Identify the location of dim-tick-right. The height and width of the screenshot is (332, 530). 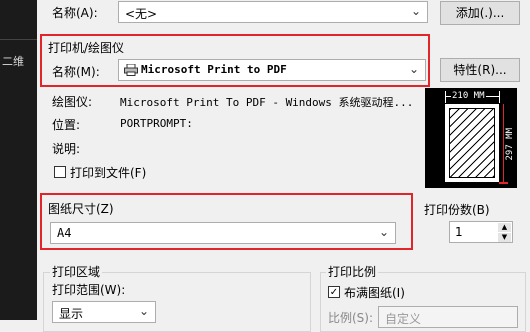
(499, 97).